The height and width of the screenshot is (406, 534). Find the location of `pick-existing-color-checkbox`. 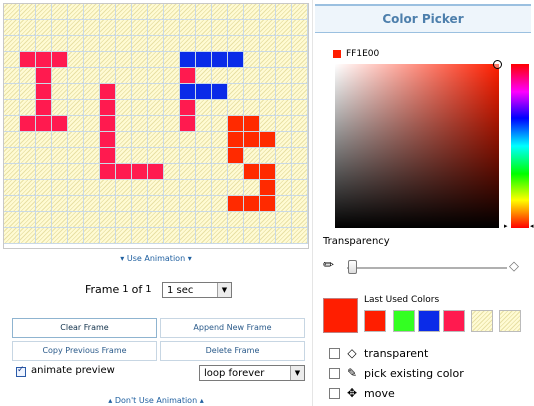

pick-existing-color-checkbox is located at coordinates (334, 373).